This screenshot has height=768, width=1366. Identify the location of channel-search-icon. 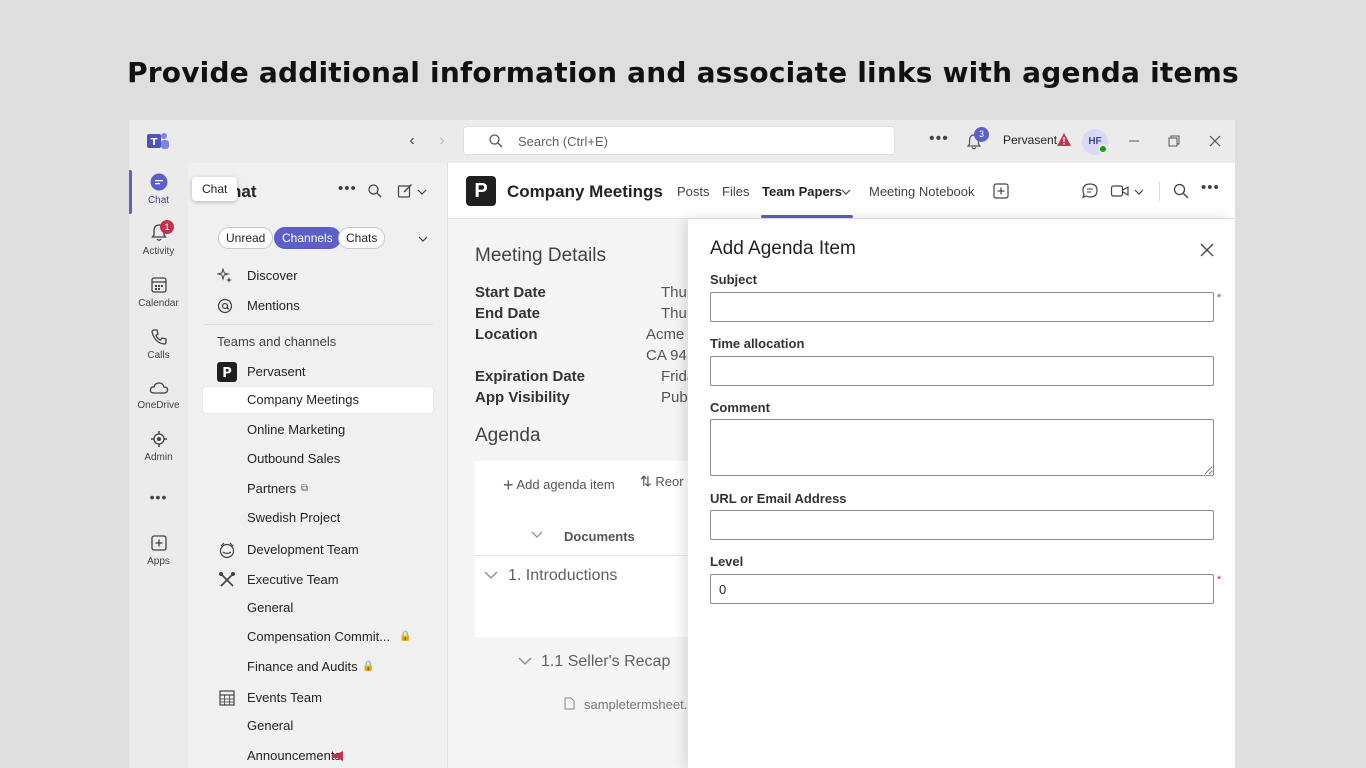
(1181, 191).